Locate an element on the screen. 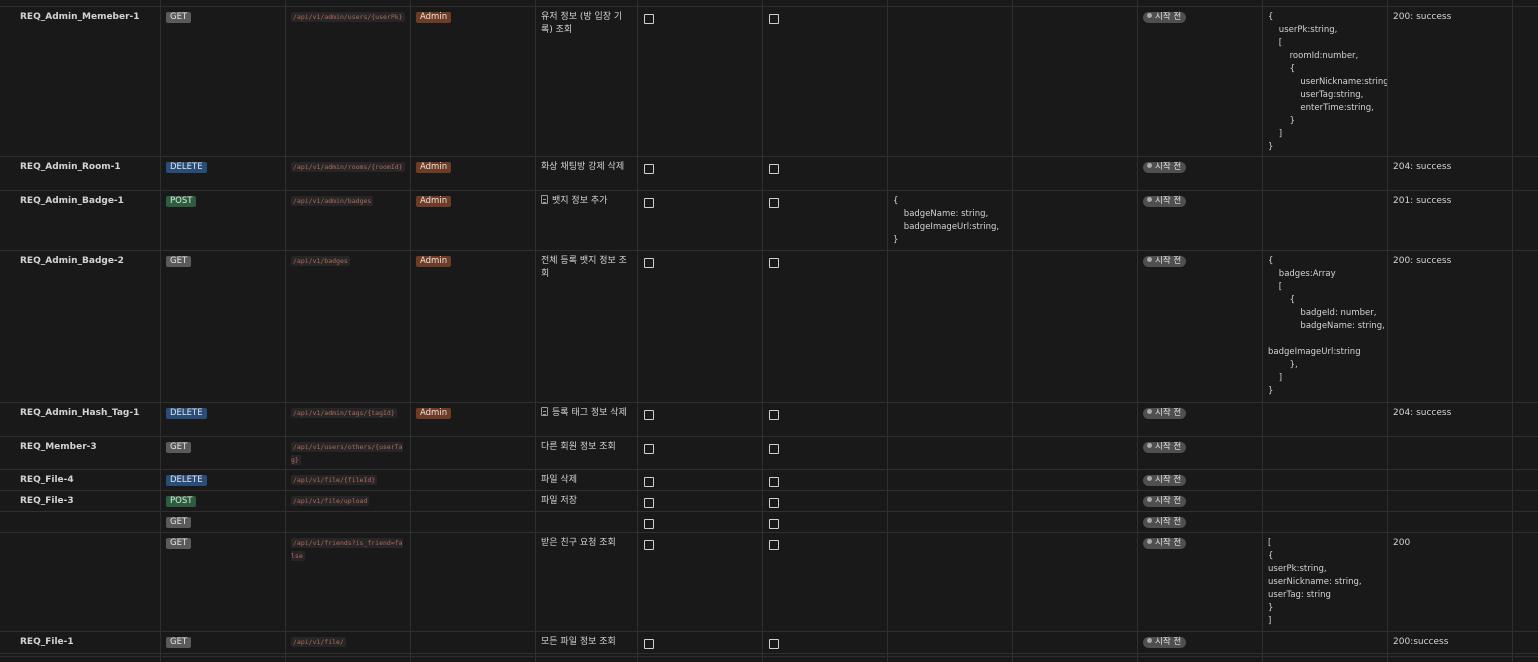 The image size is (1538, 662). title-cell: 파일 저장 is located at coordinates (587, 501).